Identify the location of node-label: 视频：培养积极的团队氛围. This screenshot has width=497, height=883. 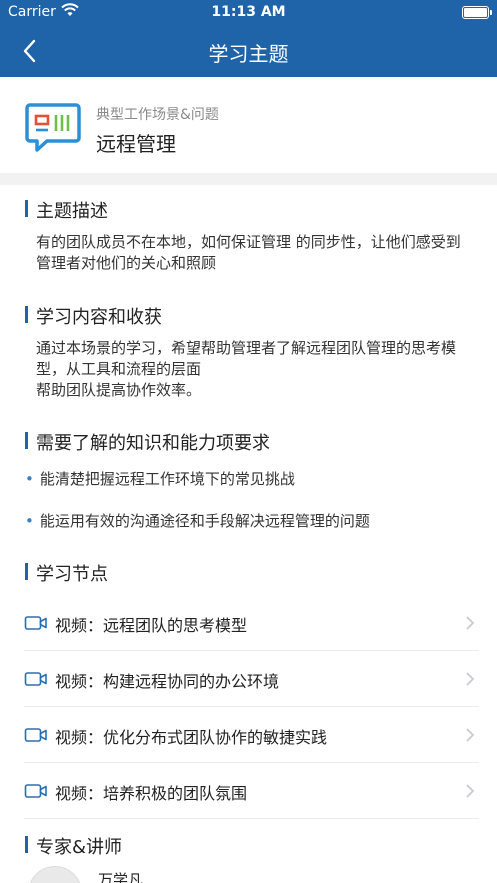
(151, 793).